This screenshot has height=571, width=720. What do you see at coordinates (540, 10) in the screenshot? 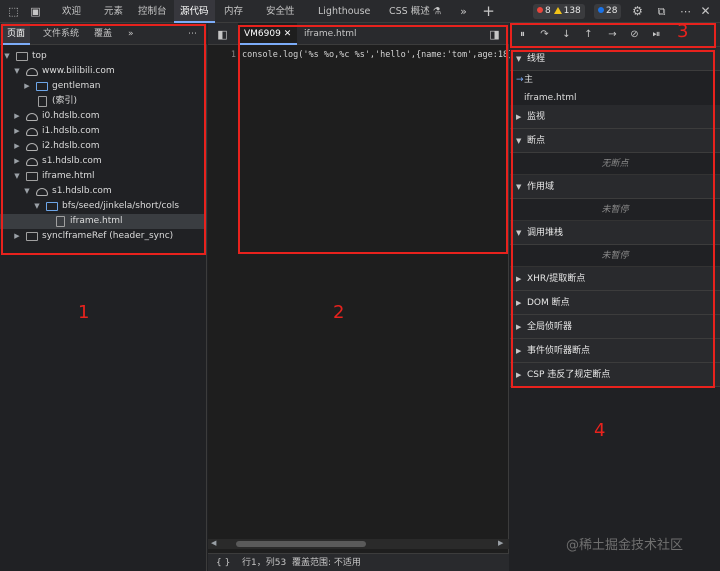
I see `error-icon` at bounding box center [540, 10].